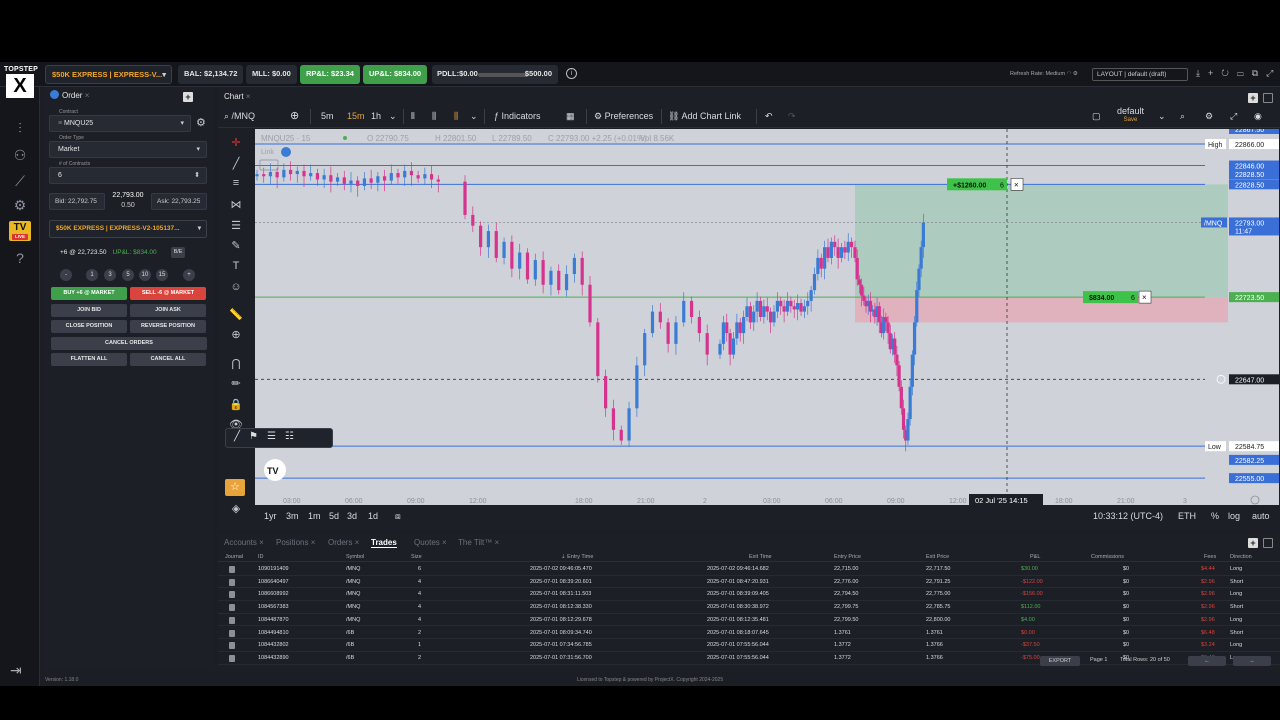  I want to click on restore-icon: ⧉, so click(1259, 73).